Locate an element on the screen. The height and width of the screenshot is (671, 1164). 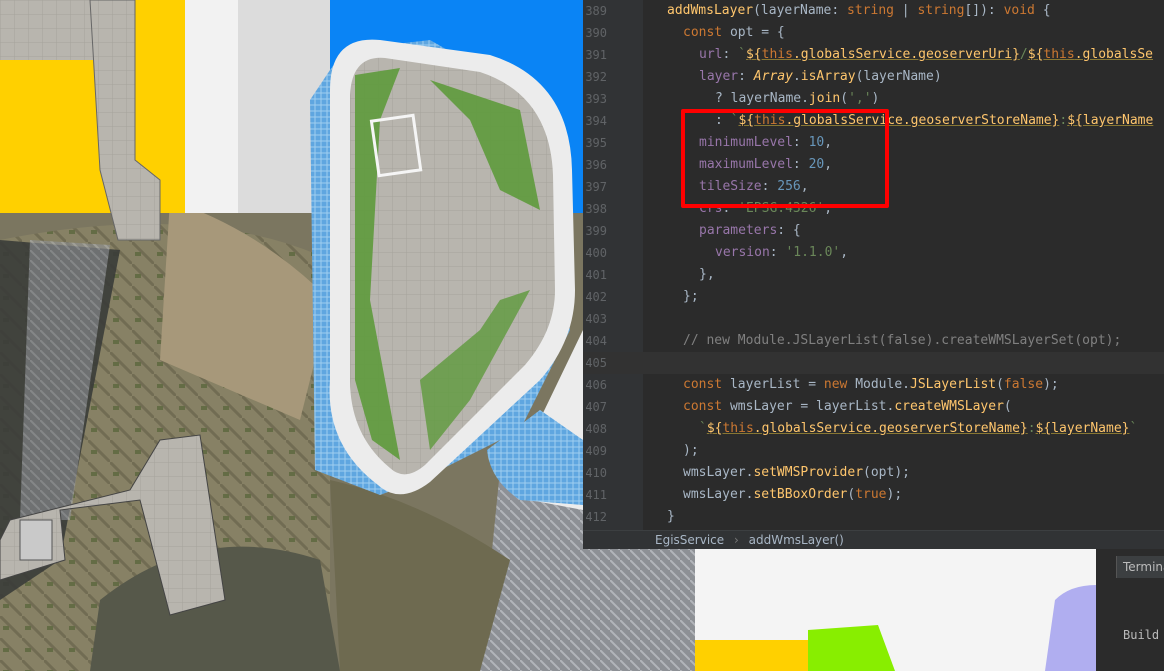
code-line: 401}, is located at coordinates (873, 275).